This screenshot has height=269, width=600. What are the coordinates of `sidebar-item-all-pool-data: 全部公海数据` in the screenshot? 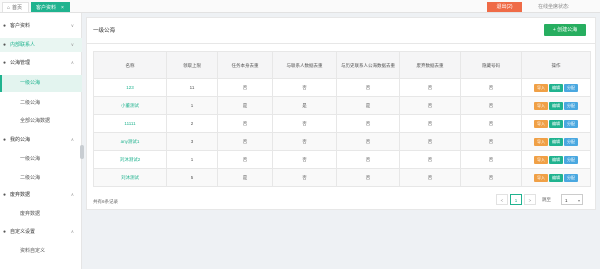 It's located at (41, 121).